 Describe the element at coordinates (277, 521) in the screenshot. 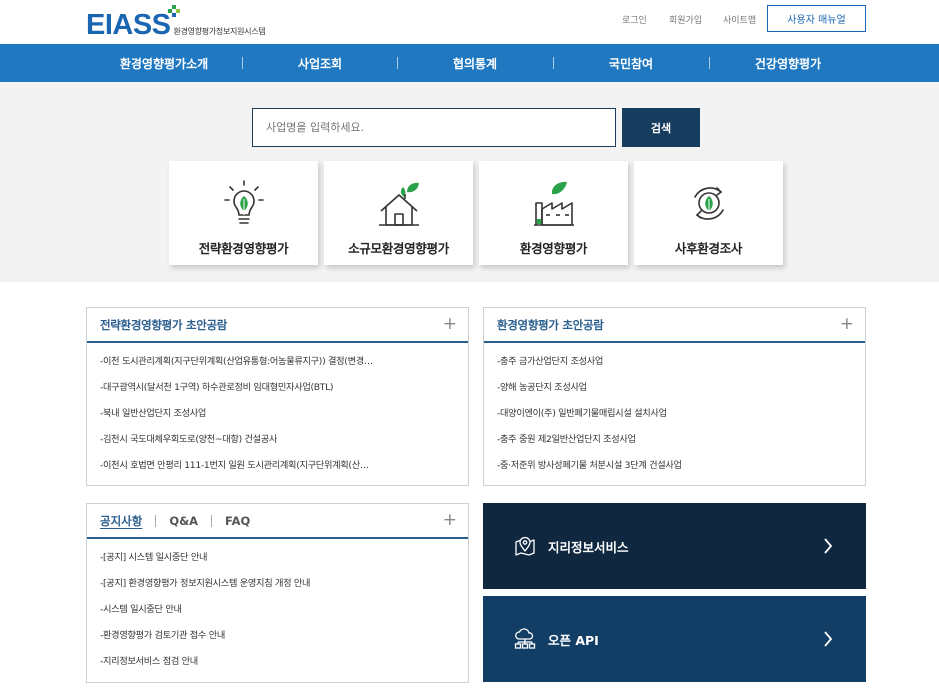

I see `panel-header: 공지사항 Q&A FAQ +` at that location.